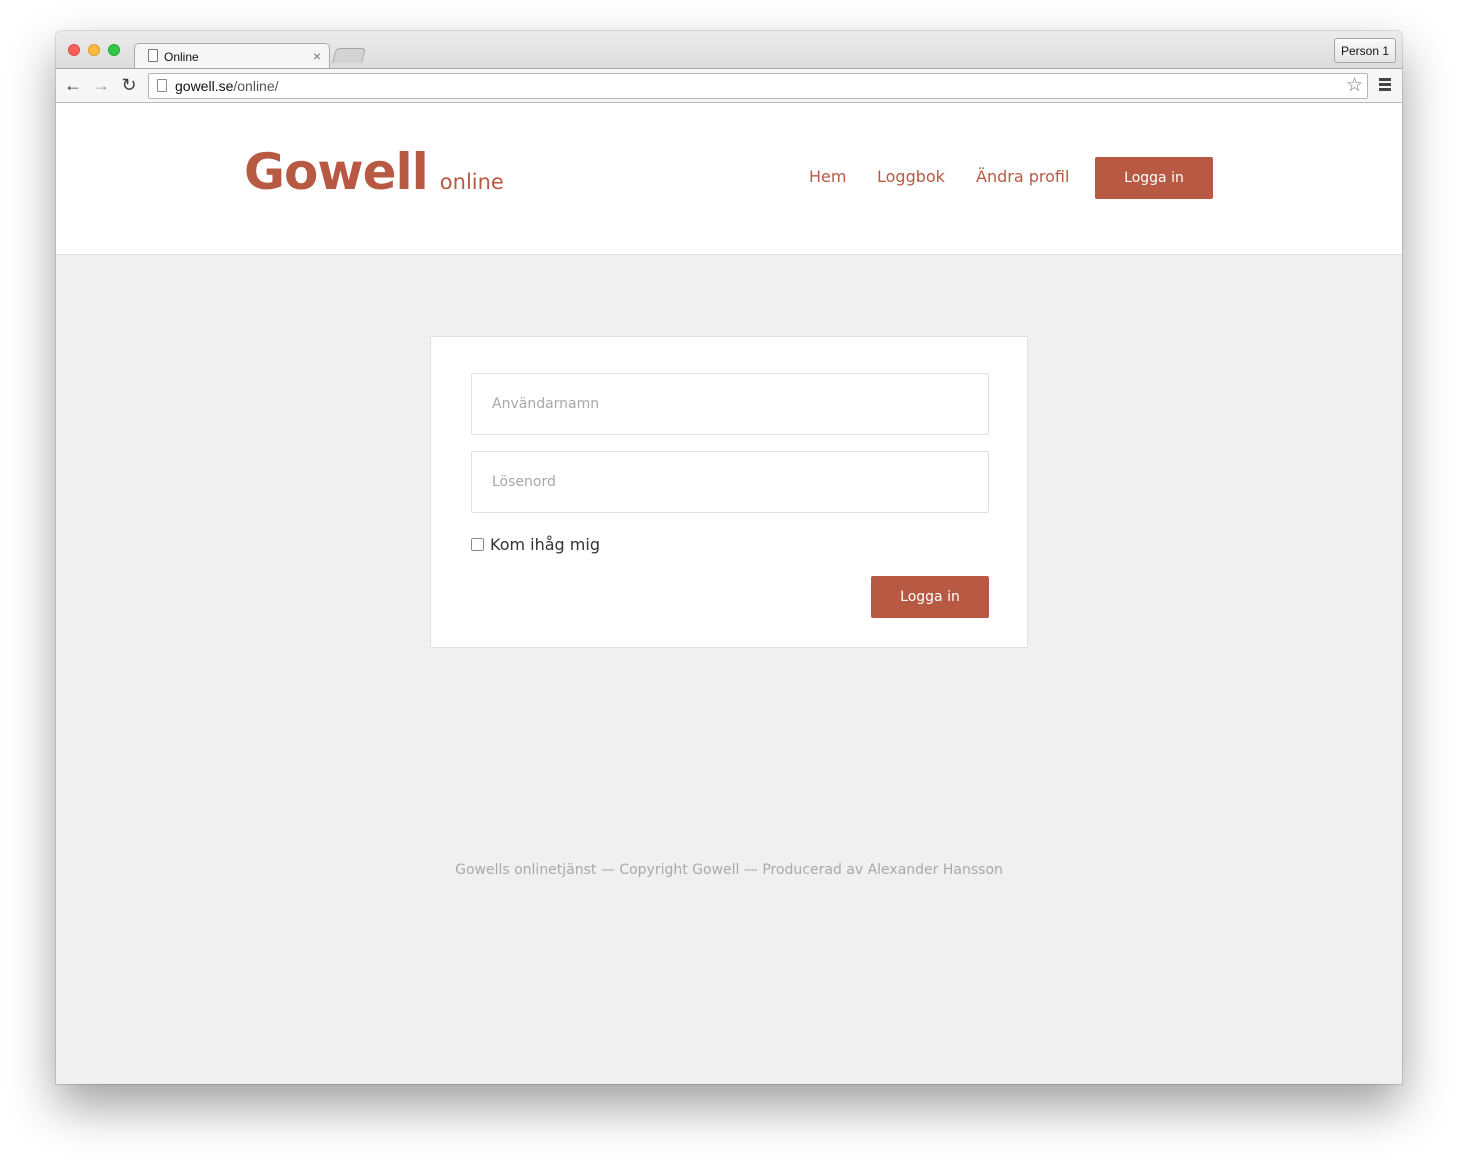 The height and width of the screenshot is (1165, 1458). Describe the element at coordinates (181, 57) in the screenshot. I see `tab-title: Online` at that location.